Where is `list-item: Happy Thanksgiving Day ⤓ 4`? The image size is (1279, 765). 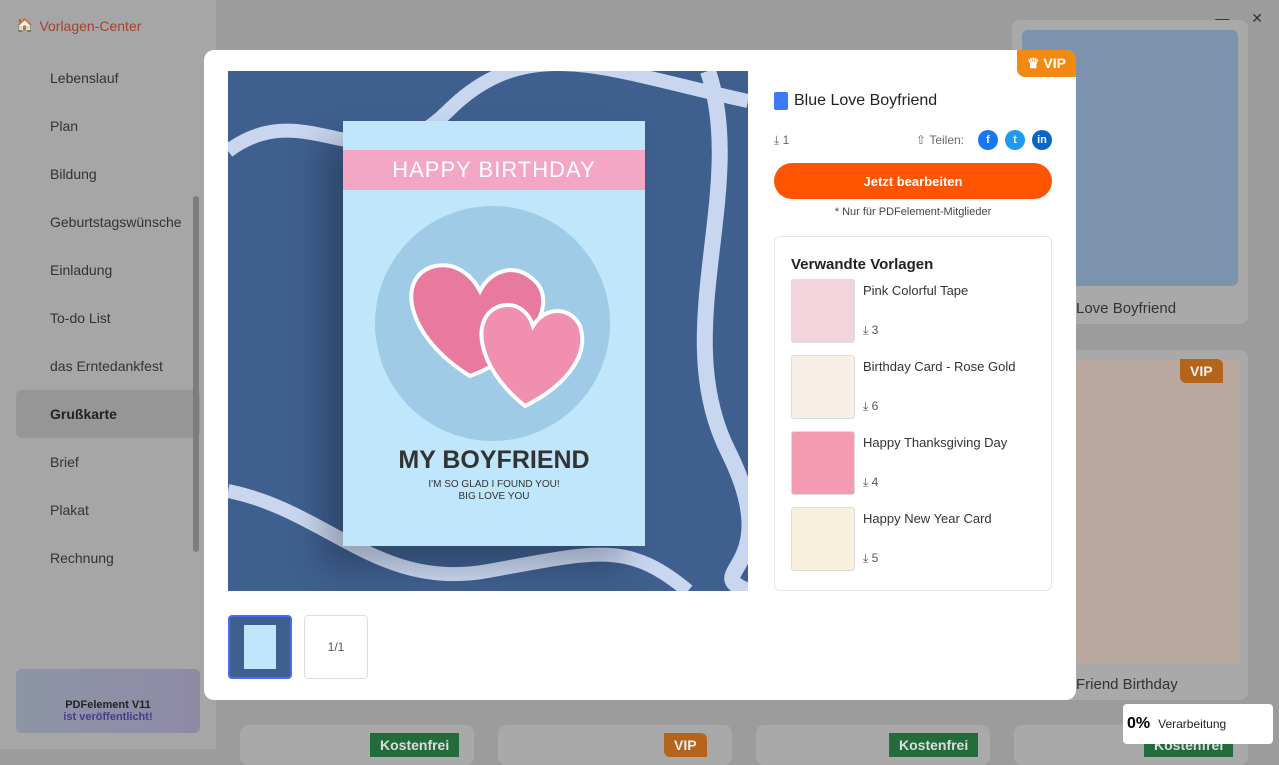 list-item: Happy Thanksgiving Day ⤓ 4 is located at coordinates (921, 469).